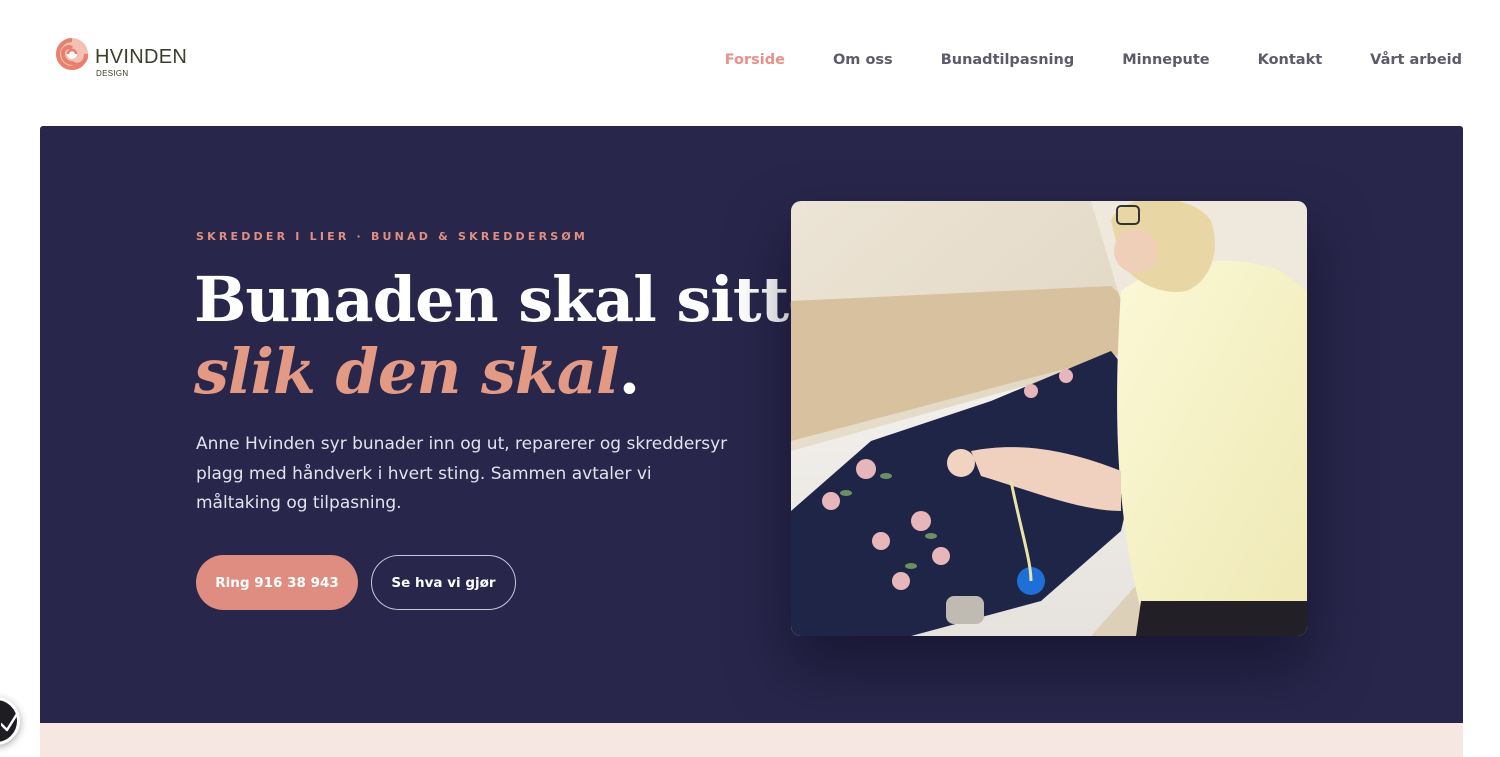 Image resolution: width=1500 pixels, height=757 pixels. I want to click on trust-strip, so click(751, 740).